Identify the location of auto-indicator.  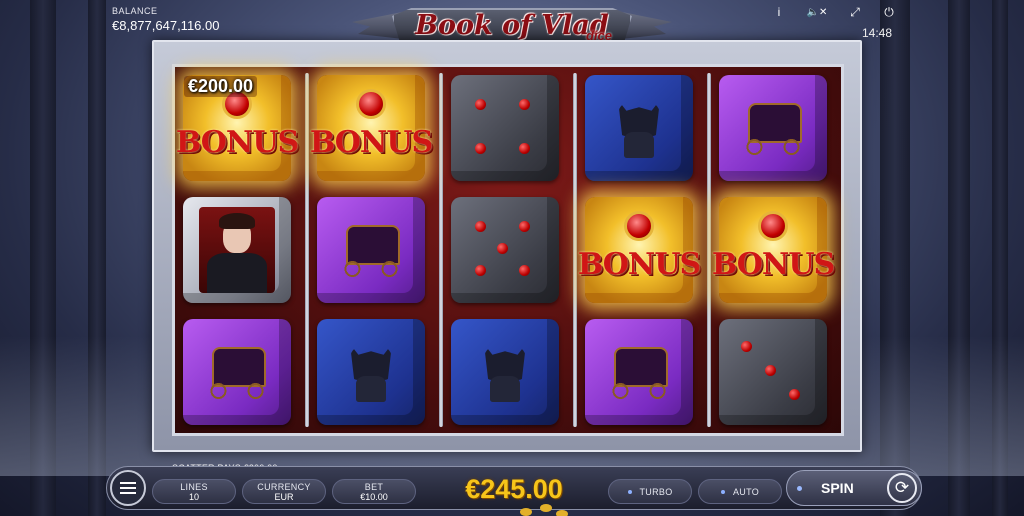
(722, 491).